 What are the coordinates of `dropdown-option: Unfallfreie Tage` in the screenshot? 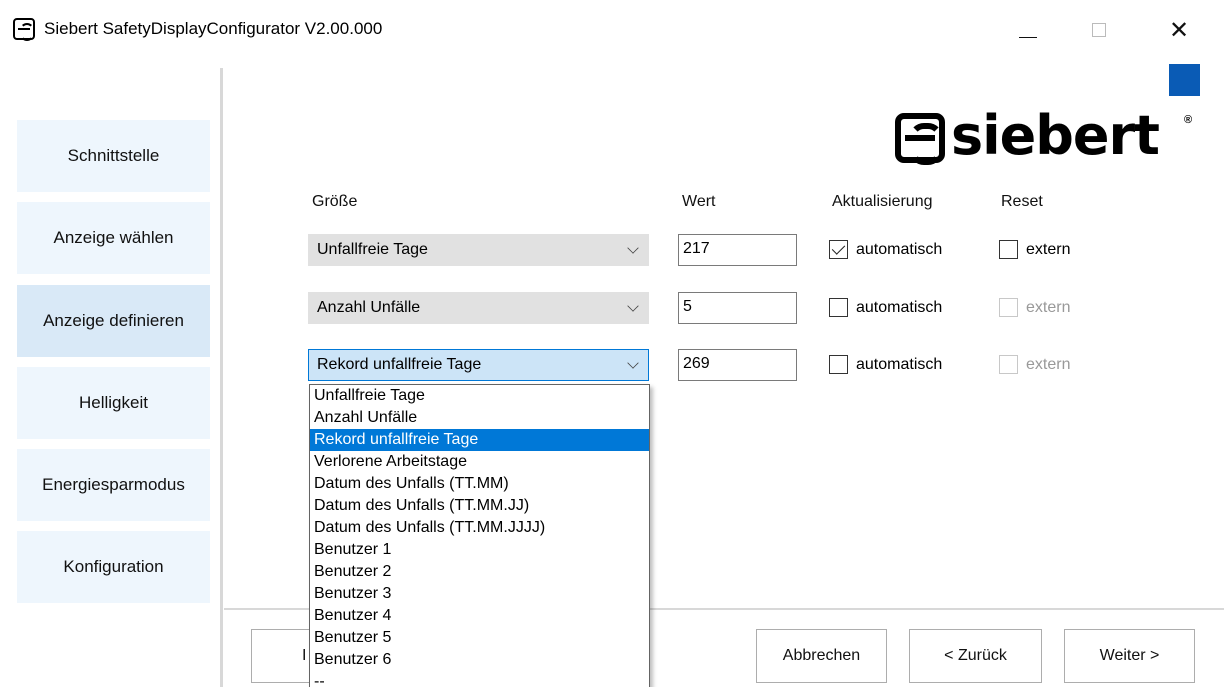 It's located at (479, 396).